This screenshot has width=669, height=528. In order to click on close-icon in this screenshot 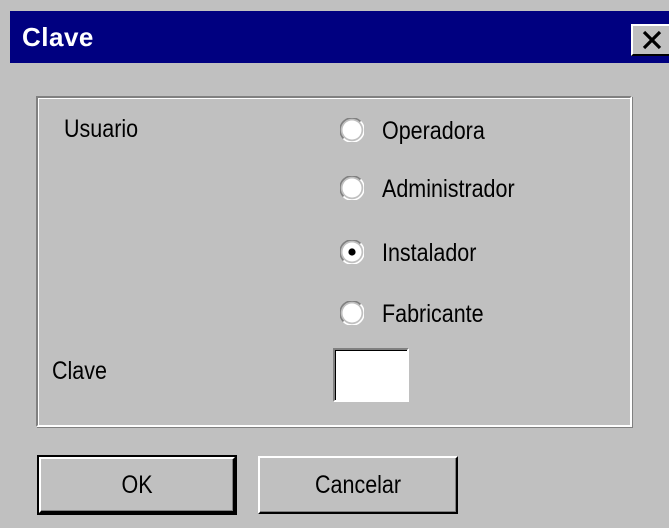, I will do `click(652, 40)`.